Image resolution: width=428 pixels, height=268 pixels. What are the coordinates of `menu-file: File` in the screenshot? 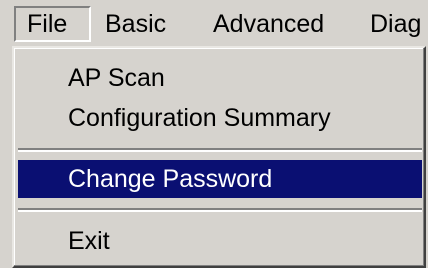 It's located at (52, 24).